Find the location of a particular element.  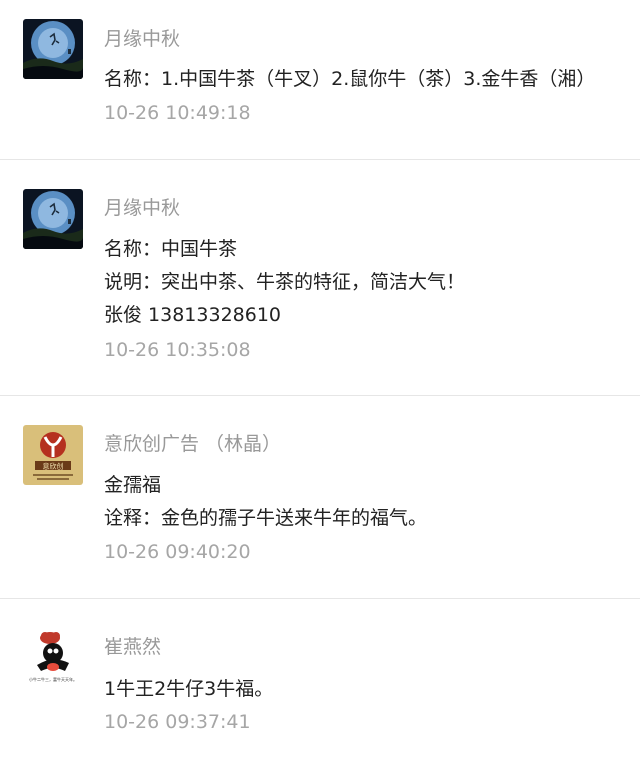

avatar-logo-text: 意欣创 is located at coordinates (53, 466).